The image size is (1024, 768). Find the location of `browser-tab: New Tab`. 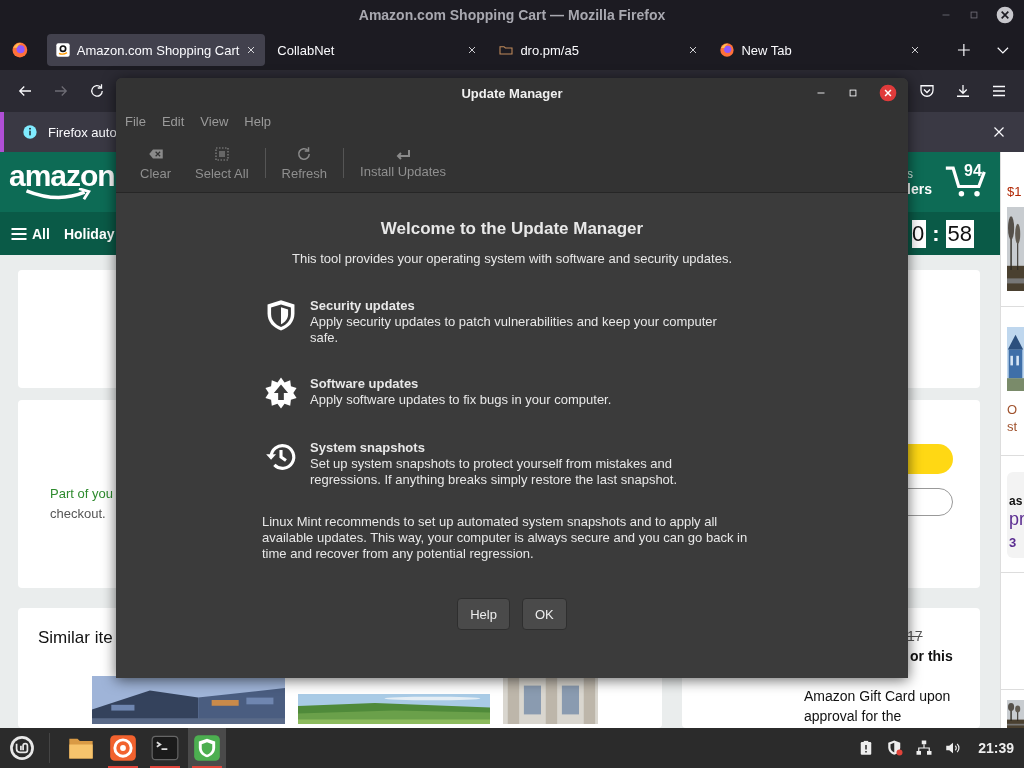

browser-tab: New Tab is located at coordinates (820, 50).